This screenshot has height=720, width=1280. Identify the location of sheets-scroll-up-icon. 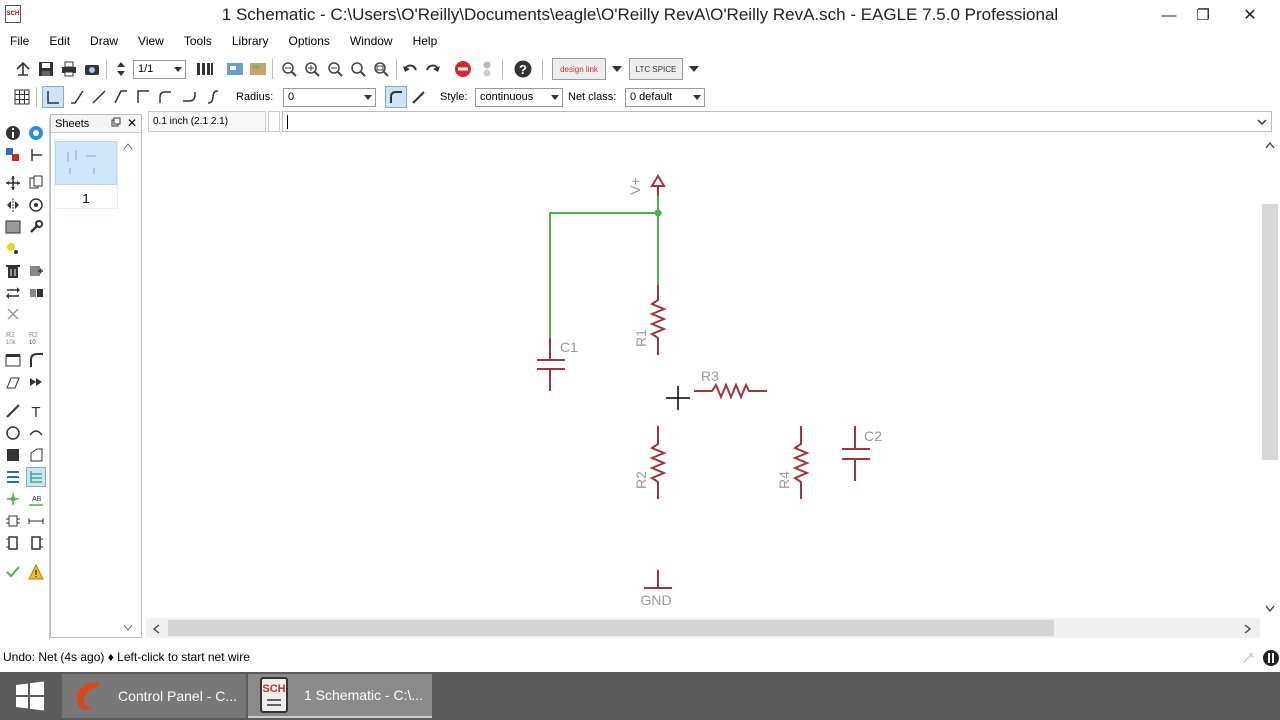
(128, 146).